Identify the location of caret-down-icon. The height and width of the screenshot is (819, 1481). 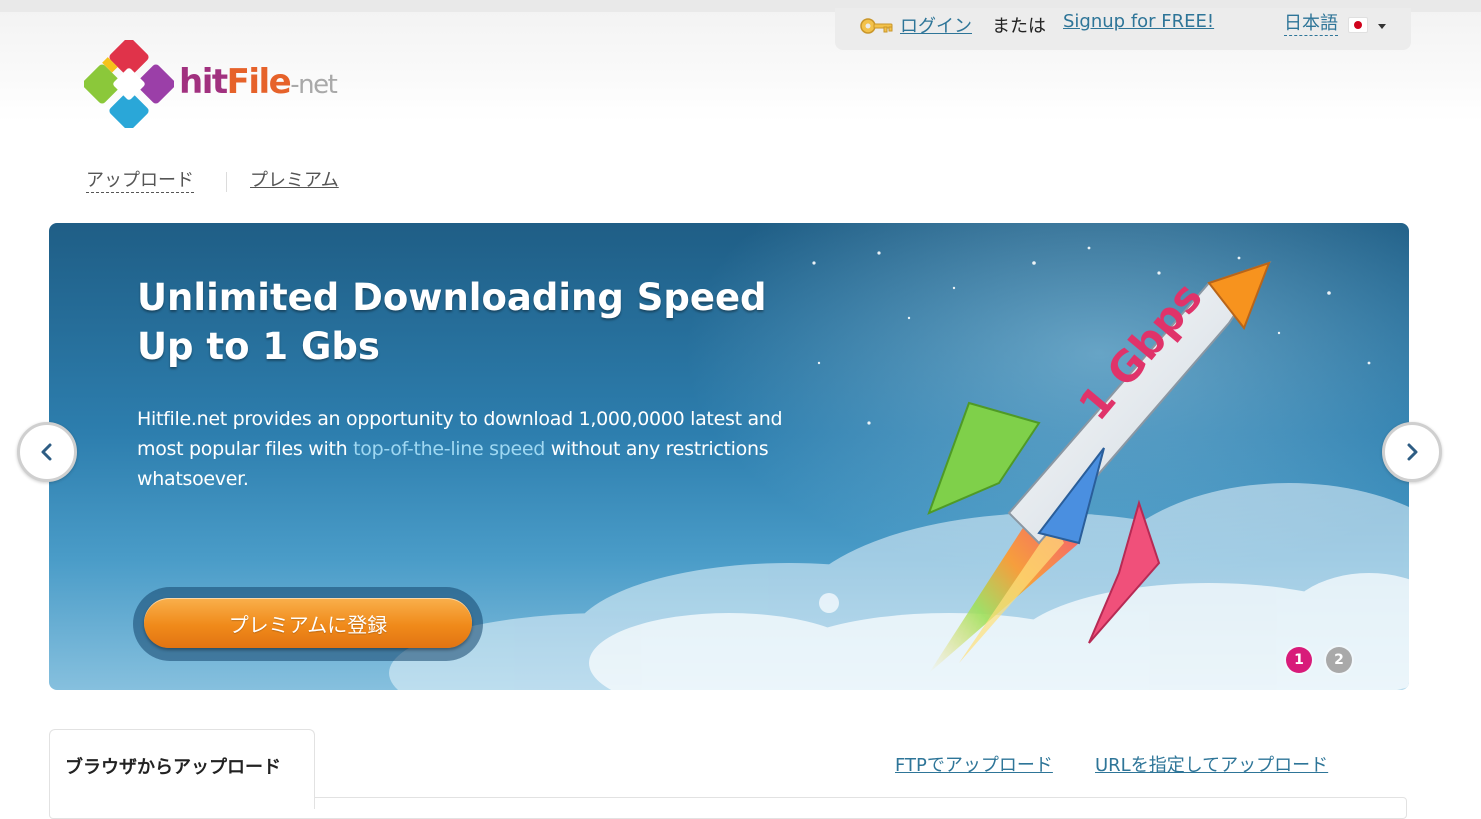
(1382, 26).